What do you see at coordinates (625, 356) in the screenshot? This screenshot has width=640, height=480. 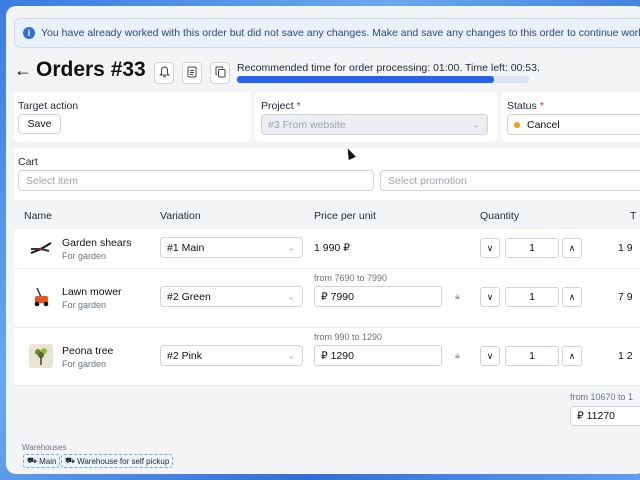 I see `total-value: 1 2` at bounding box center [625, 356].